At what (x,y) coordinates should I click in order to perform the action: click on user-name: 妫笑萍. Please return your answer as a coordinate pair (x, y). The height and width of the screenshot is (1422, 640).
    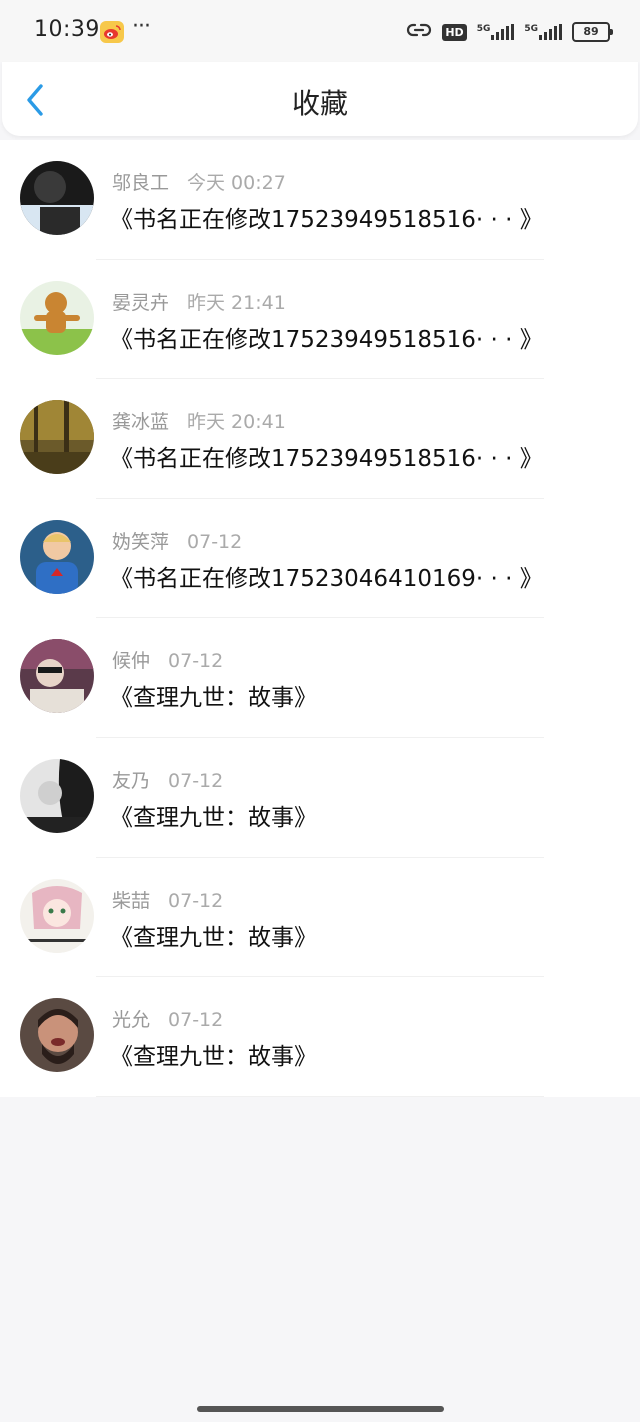
    Looking at the image, I should click on (141, 541).